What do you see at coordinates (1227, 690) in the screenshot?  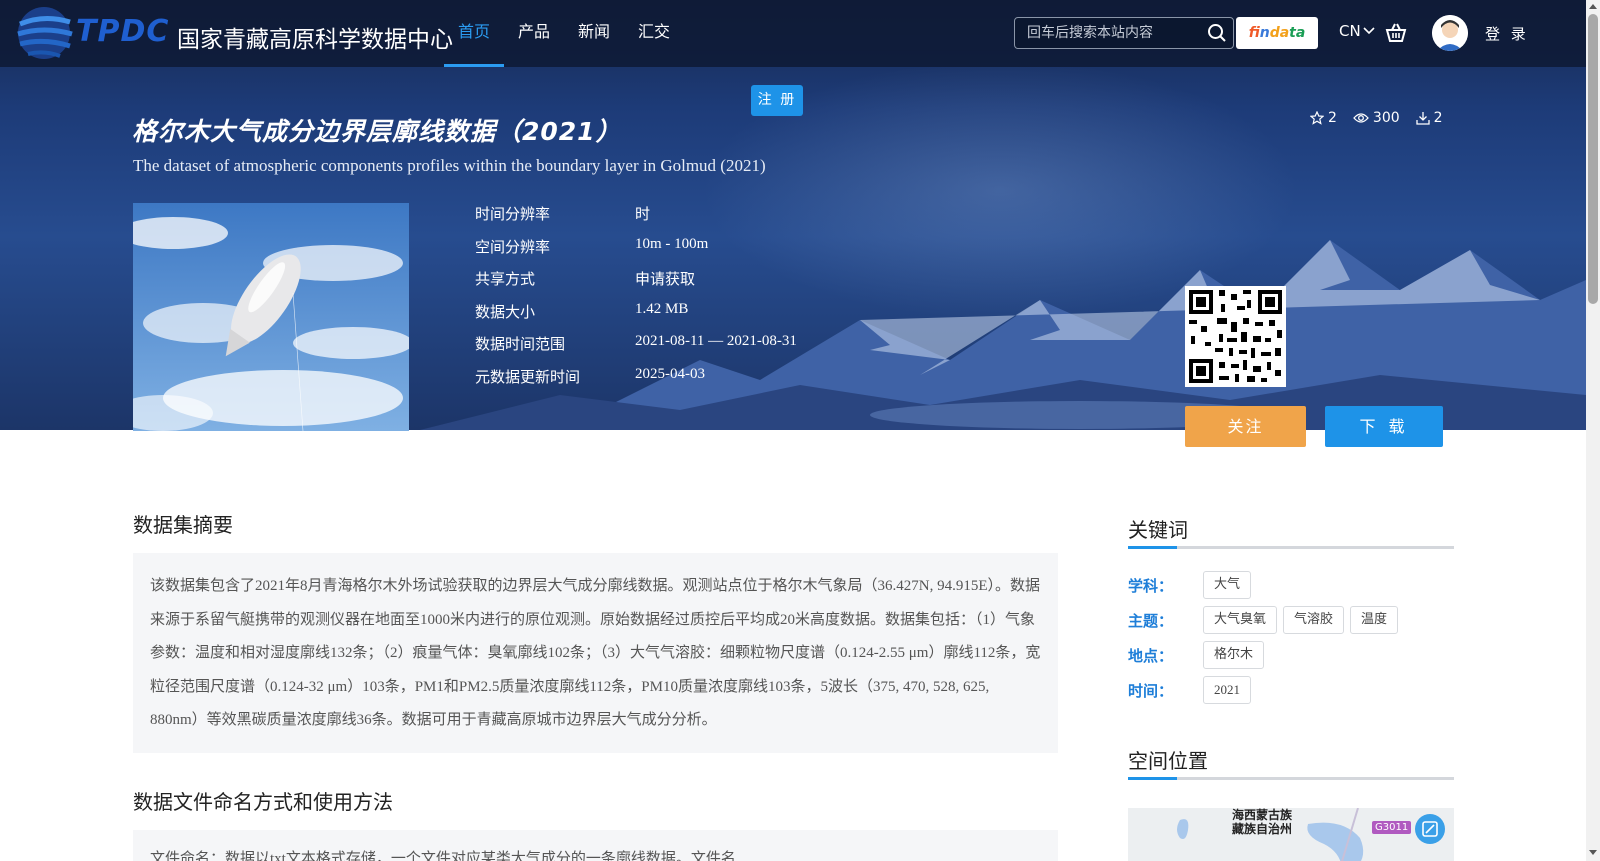 I see `keyword-tag: 2021` at bounding box center [1227, 690].